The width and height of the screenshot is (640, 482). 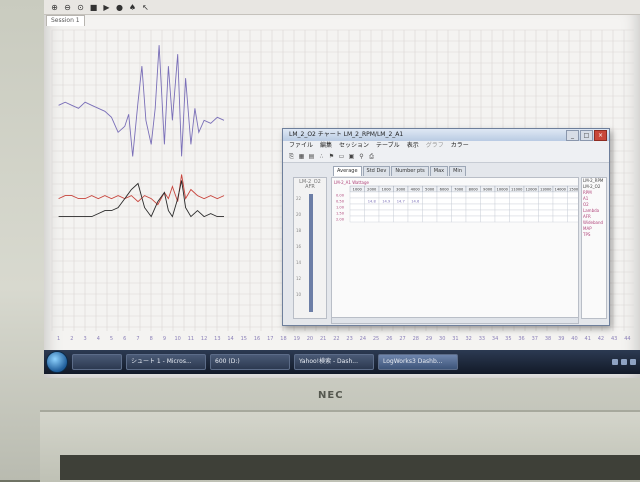 What do you see at coordinates (439, 171) in the screenshot?
I see `tab-max: Max` at bounding box center [439, 171].